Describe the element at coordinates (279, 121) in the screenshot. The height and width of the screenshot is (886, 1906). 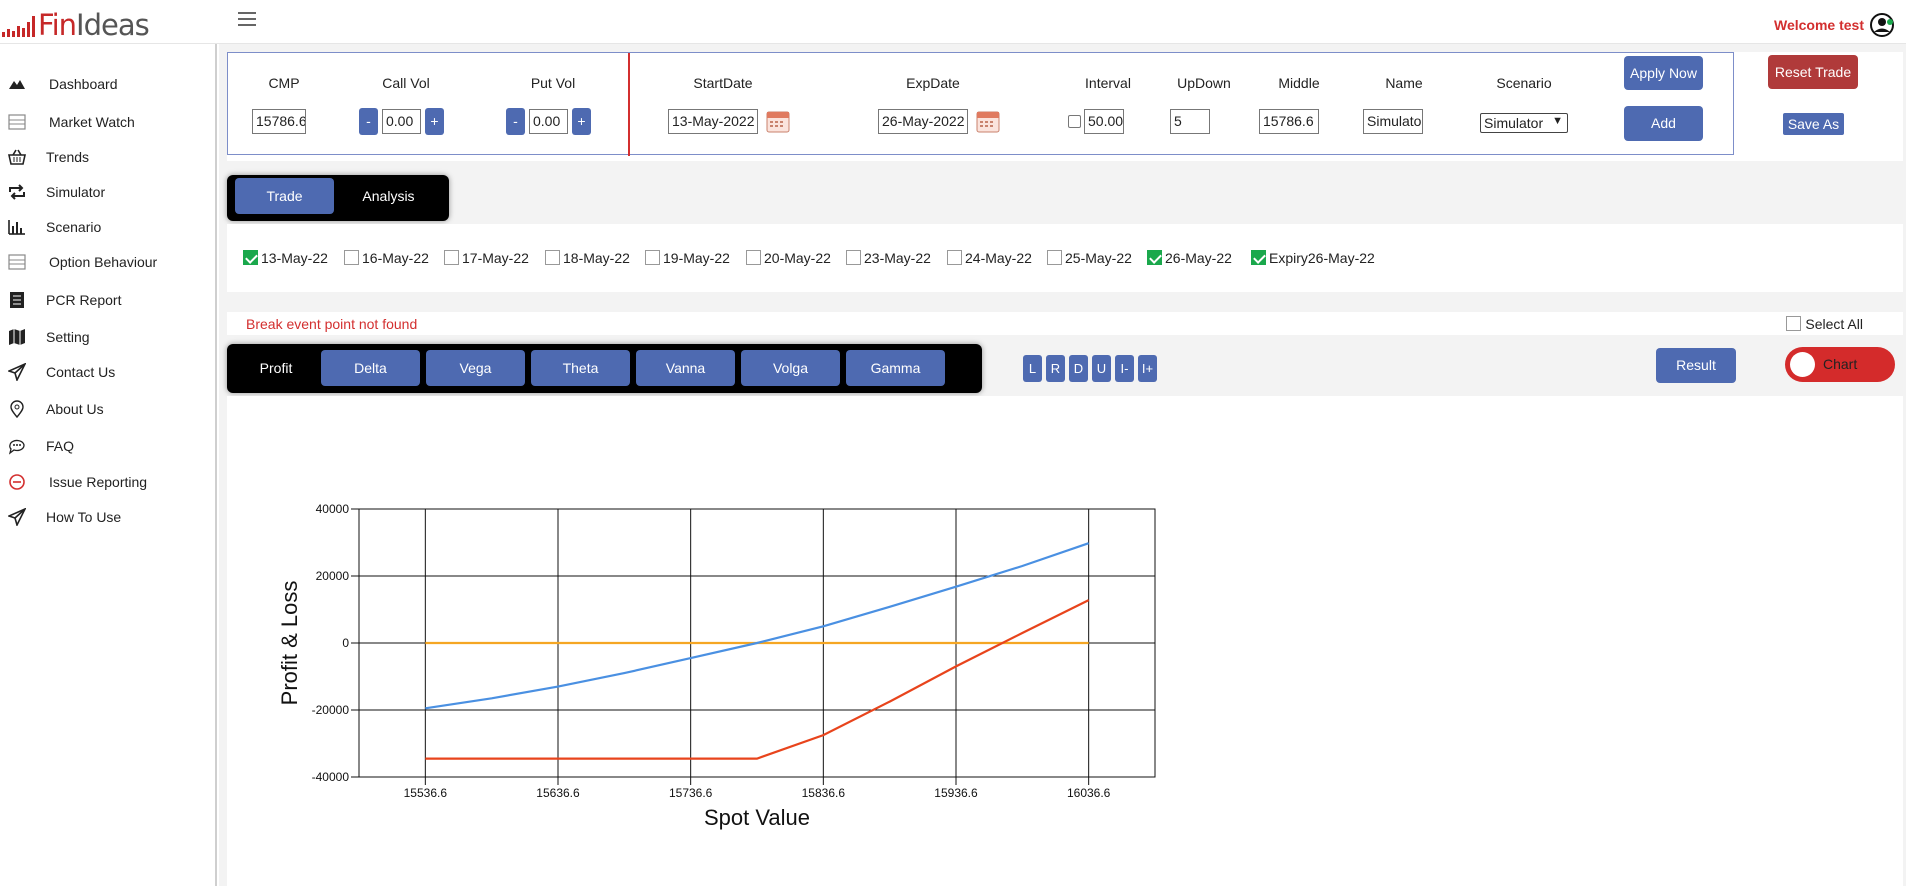
I see `cmp-input: 15786.6` at that location.